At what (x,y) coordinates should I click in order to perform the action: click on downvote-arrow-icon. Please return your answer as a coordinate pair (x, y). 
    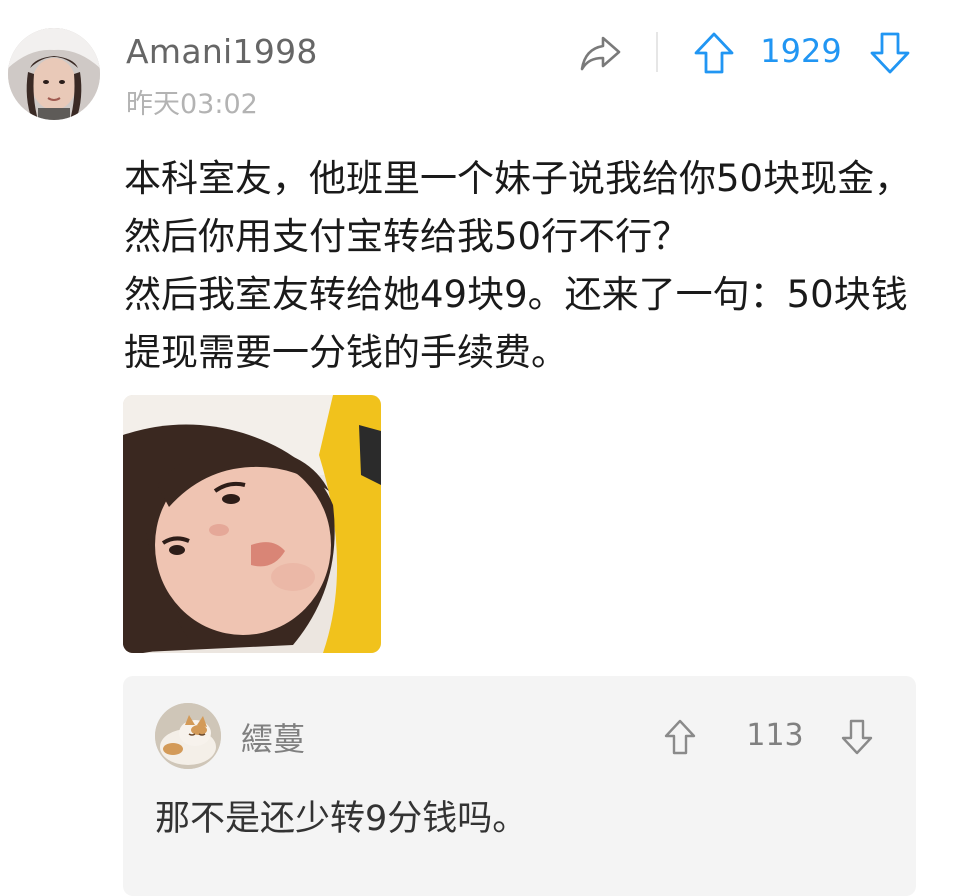
    Looking at the image, I should click on (890, 53).